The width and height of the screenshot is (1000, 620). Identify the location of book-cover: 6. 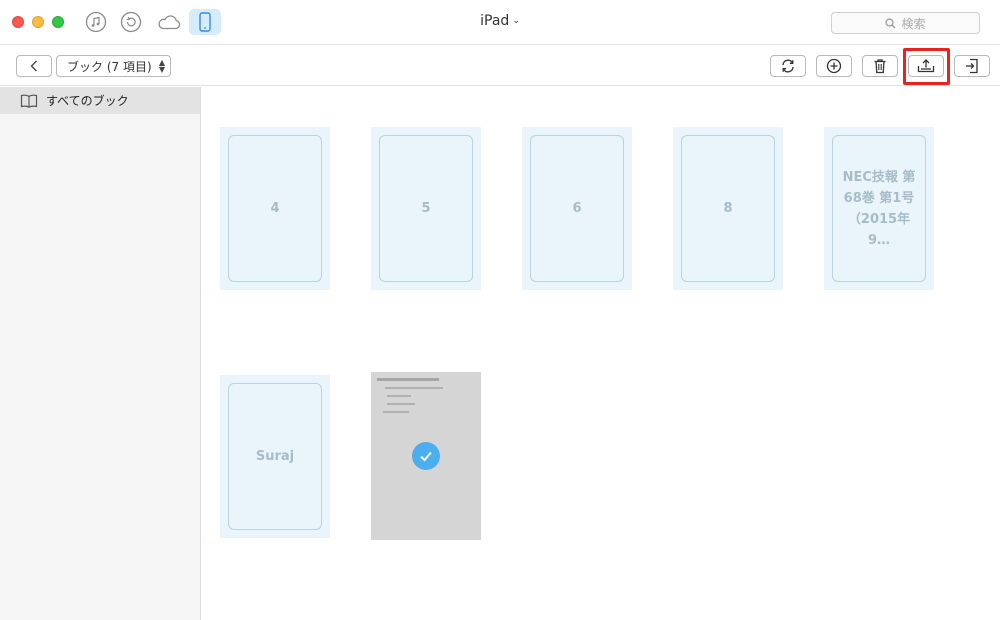
(577, 208).